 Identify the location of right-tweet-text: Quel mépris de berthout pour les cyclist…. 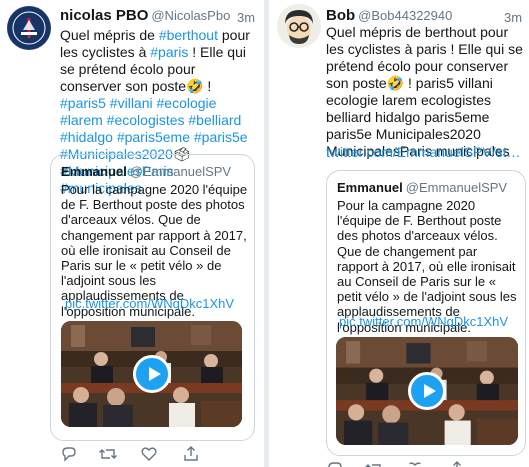
(424, 91).